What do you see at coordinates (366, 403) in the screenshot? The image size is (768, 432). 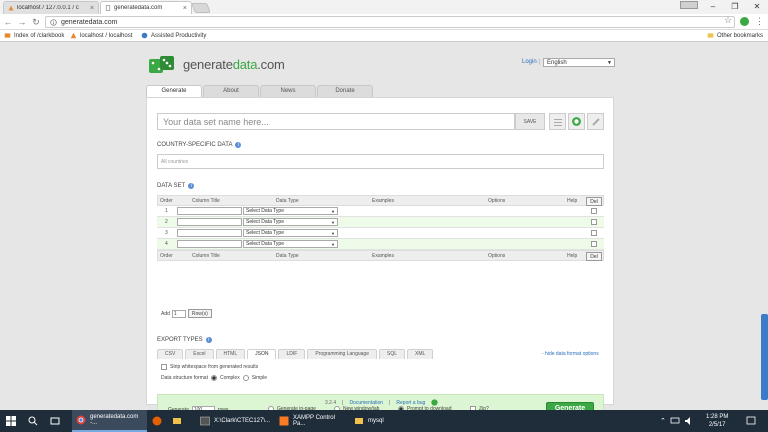 I see `documentation-link: Documentation` at bounding box center [366, 403].